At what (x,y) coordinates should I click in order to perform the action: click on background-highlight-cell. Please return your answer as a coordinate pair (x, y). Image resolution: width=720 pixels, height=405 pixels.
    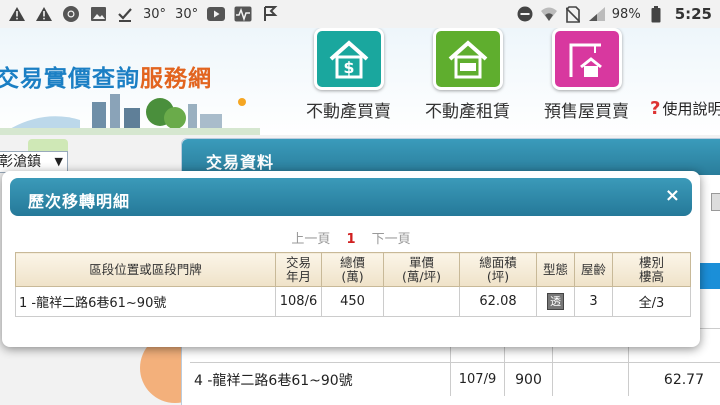
    Looking at the image, I should click on (708, 276).